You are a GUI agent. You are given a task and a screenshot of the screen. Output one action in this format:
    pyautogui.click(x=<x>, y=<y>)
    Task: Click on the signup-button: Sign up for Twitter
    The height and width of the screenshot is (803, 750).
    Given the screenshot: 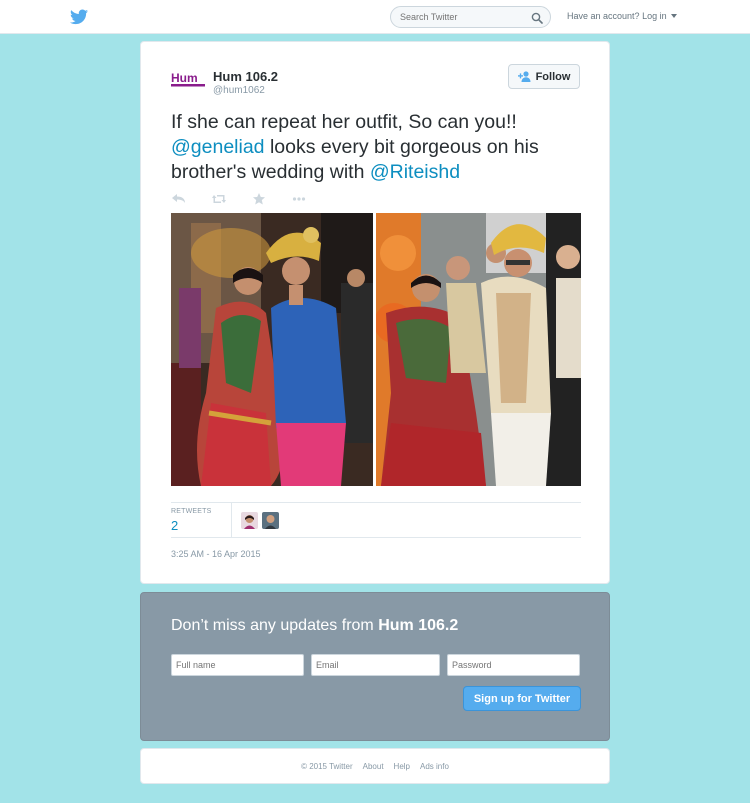 What is the action you would take?
    pyautogui.click(x=522, y=698)
    